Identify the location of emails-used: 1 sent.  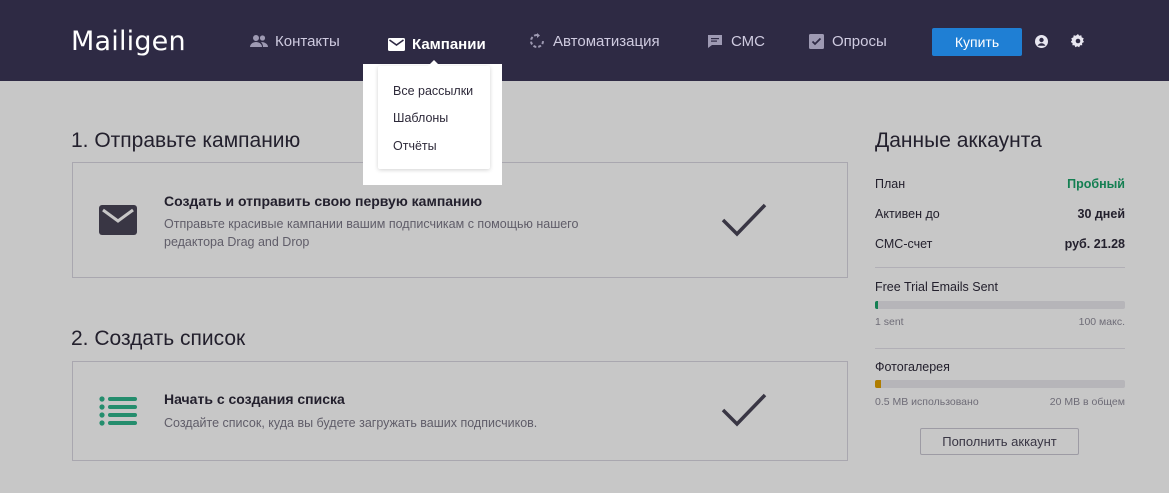
(889, 322).